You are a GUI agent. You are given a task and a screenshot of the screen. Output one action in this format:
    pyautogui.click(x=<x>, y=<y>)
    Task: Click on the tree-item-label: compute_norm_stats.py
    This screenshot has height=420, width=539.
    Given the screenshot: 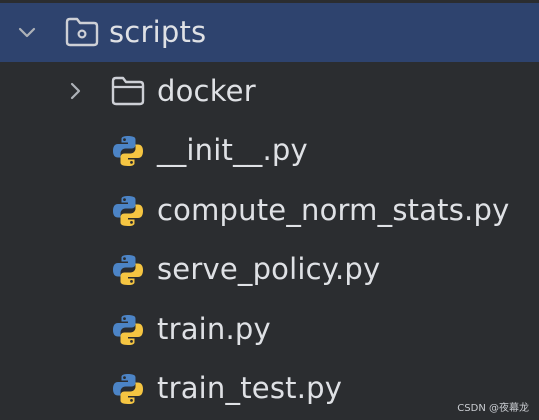 What is the action you would take?
    pyautogui.click(x=333, y=210)
    